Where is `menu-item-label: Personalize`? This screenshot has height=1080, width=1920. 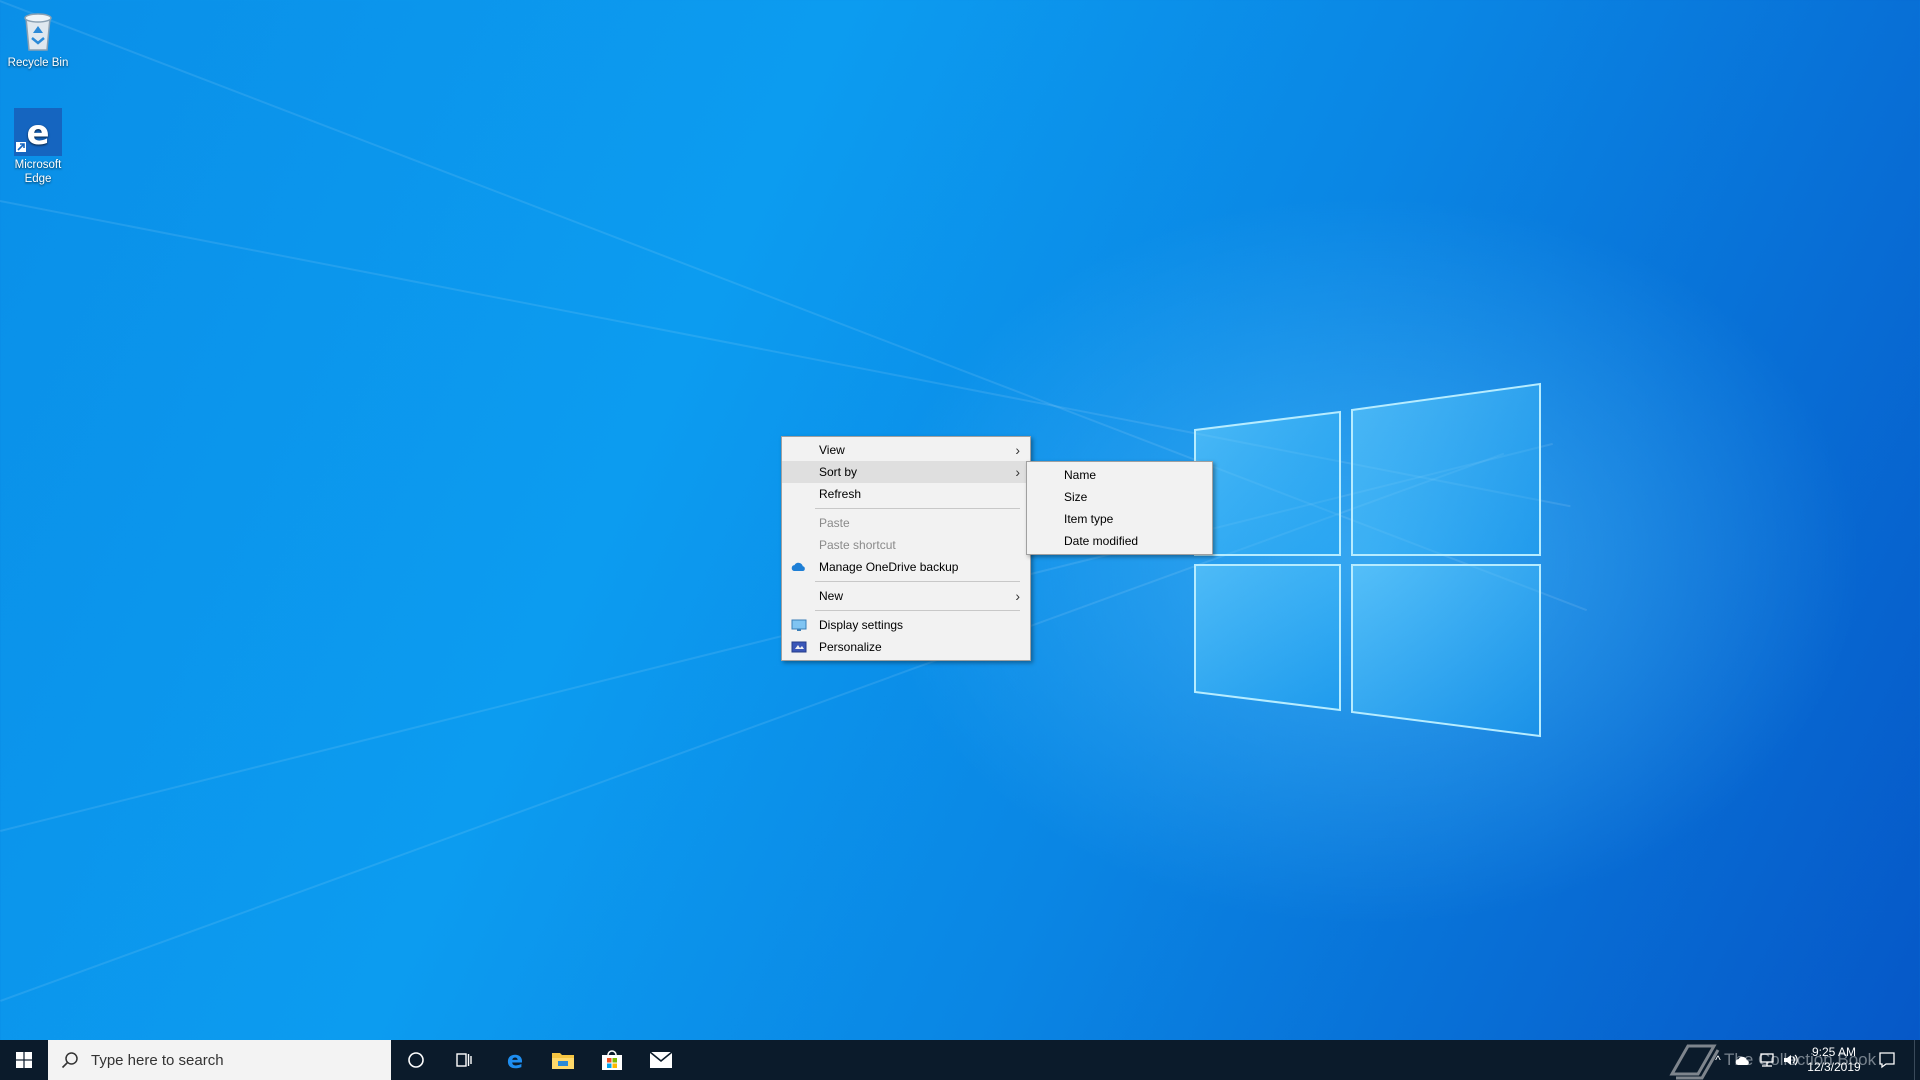 menu-item-label: Personalize is located at coordinates (850, 647).